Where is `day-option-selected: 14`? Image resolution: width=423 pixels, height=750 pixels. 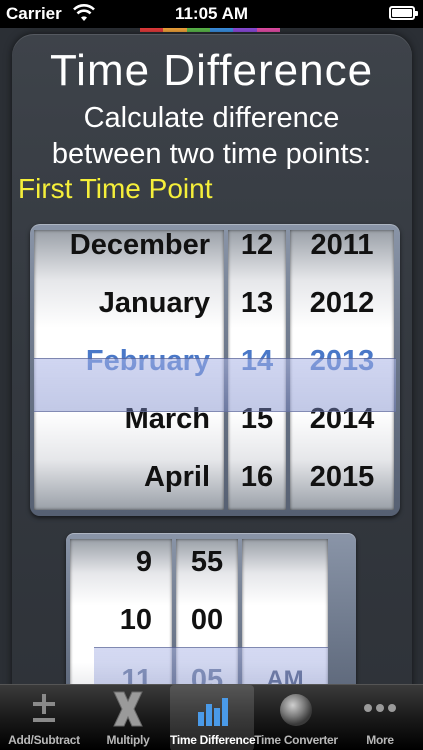
day-option-selected: 14 is located at coordinates (257, 361).